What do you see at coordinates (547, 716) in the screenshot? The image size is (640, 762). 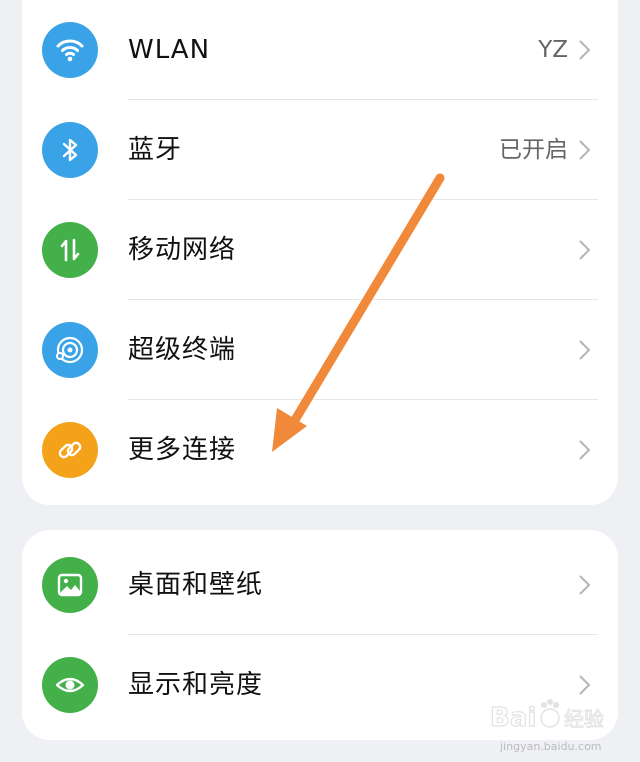 I see `baidu-logo-icon: Bai 经验` at bounding box center [547, 716].